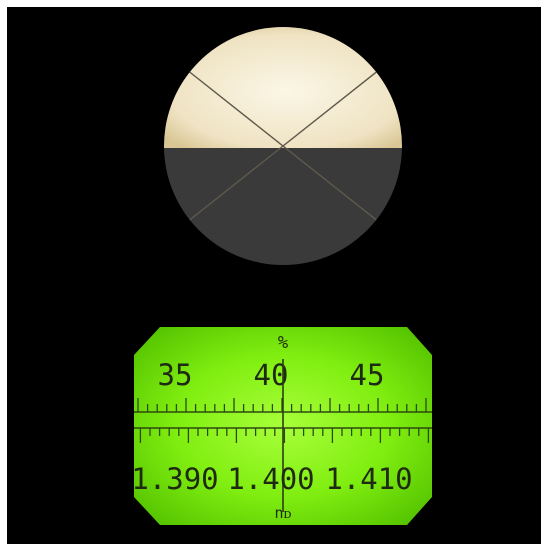 Image resolution: width=548 pixels, height=551 pixels. Describe the element at coordinates (283, 206) in the screenshot. I see `eyepiece-dark-half` at that location.